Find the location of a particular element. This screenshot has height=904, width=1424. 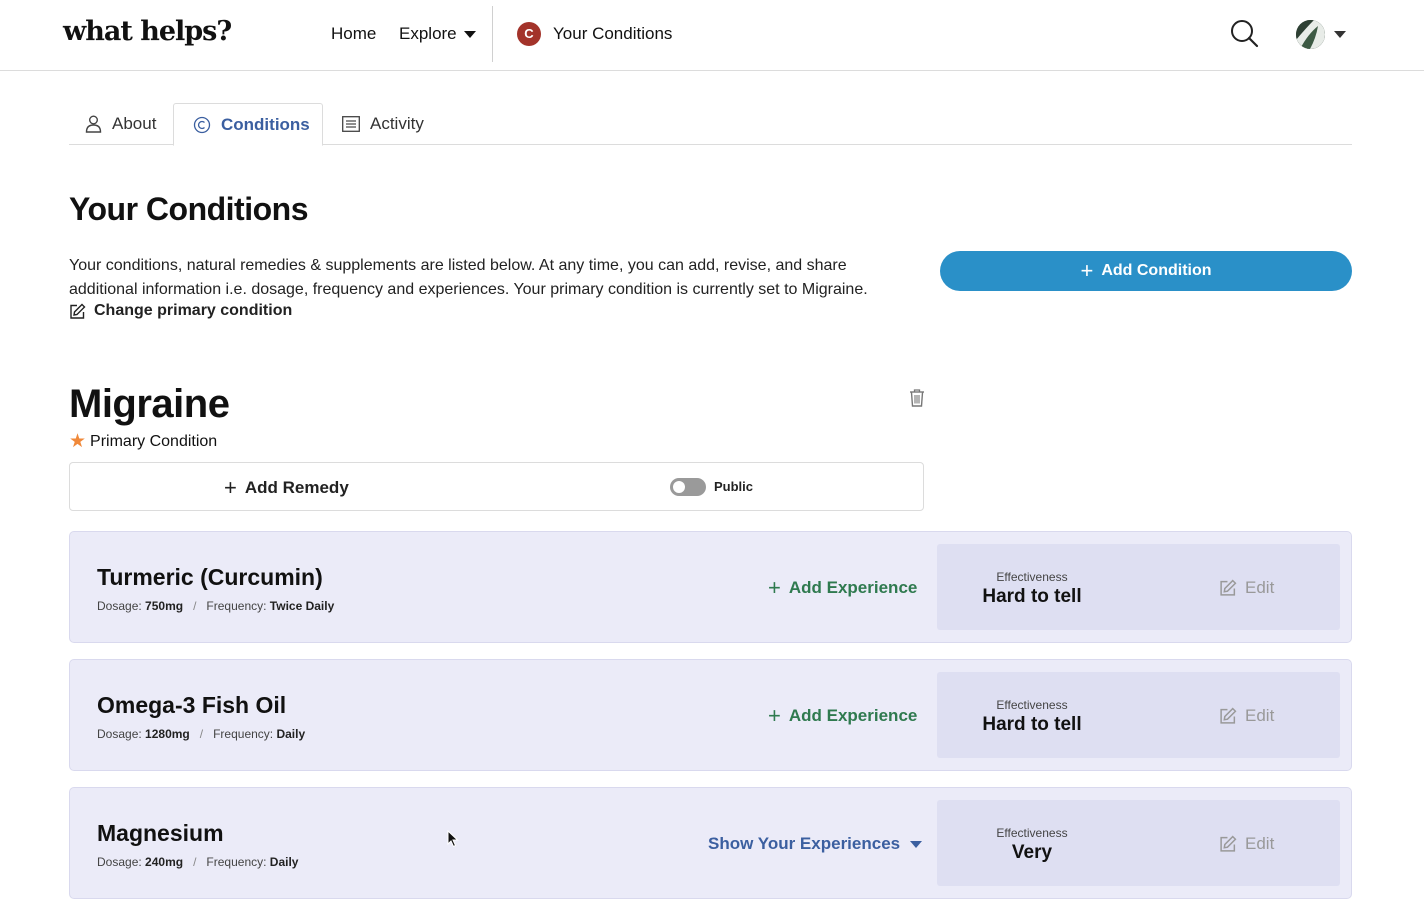

account-menu-chevron-icon is located at coordinates (1340, 34).